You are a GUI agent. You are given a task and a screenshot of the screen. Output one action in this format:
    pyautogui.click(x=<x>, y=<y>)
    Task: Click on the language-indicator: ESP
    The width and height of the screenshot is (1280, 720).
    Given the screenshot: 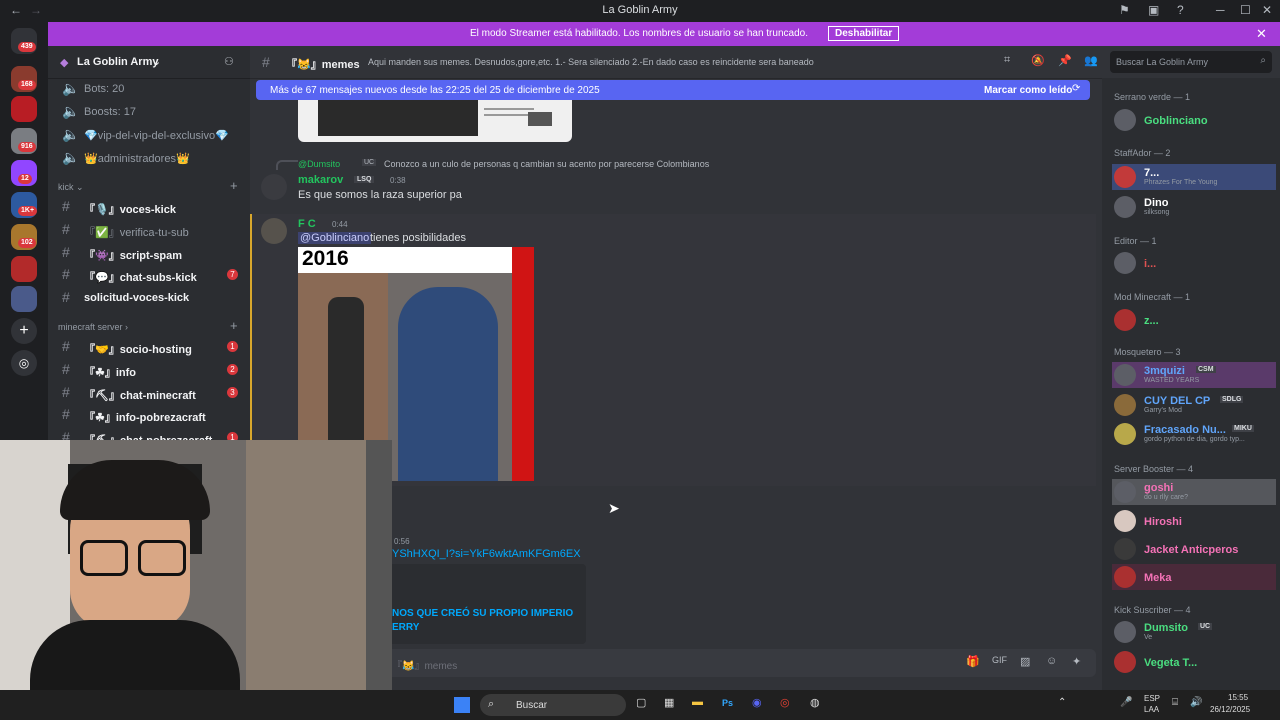 What is the action you would take?
    pyautogui.click(x=1152, y=698)
    